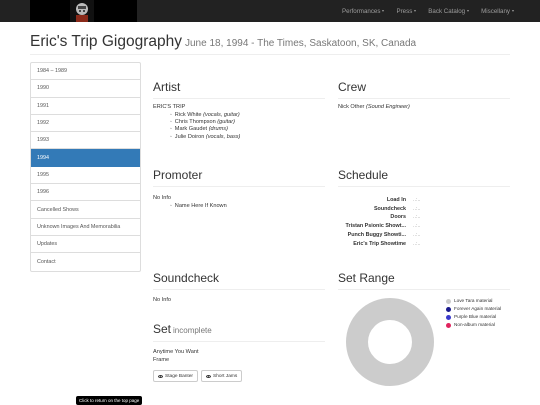 The height and width of the screenshot is (405, 540). What do you see at coordinates (387, 107) in the screenshot?
I see `crew-role: (Sound Engineer)` at bounding box center [387, 107].